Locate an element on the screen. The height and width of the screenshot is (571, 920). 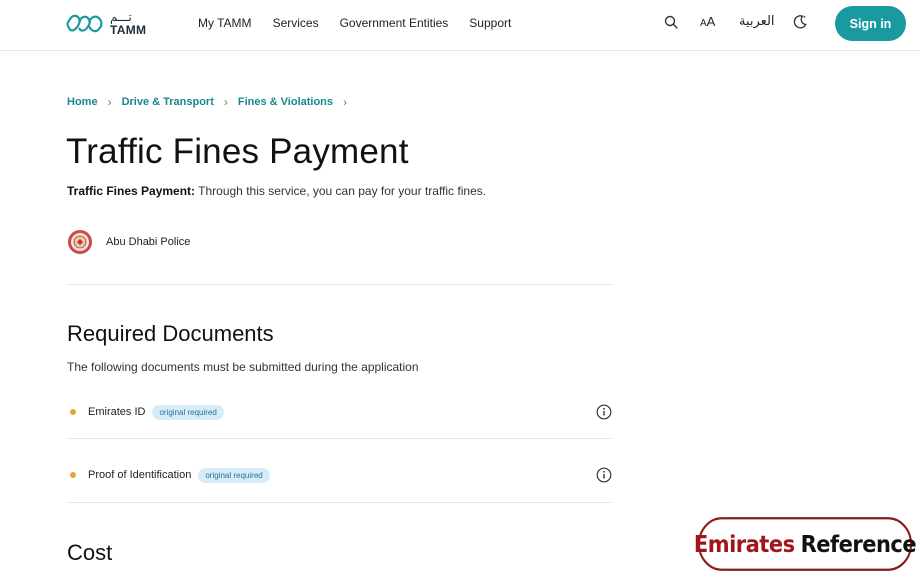
font-size-large-label: A is located at coordinates (711, 21).